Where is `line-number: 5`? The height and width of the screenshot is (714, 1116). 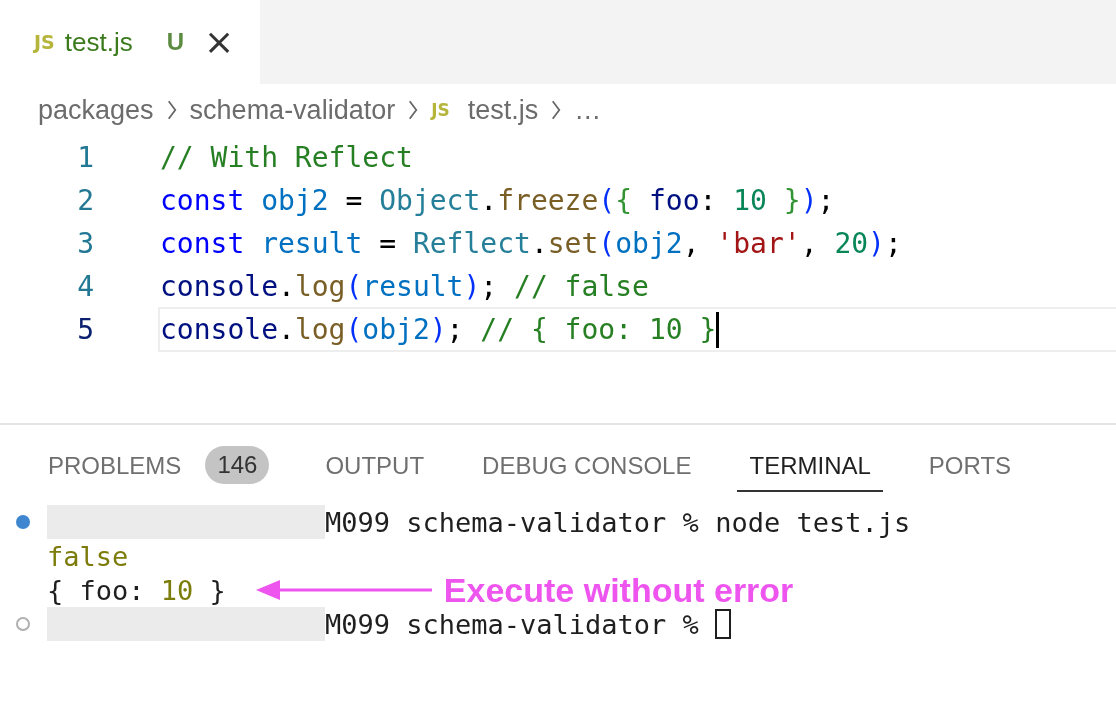 line-number: 5 is located at coordinates (85, 329).